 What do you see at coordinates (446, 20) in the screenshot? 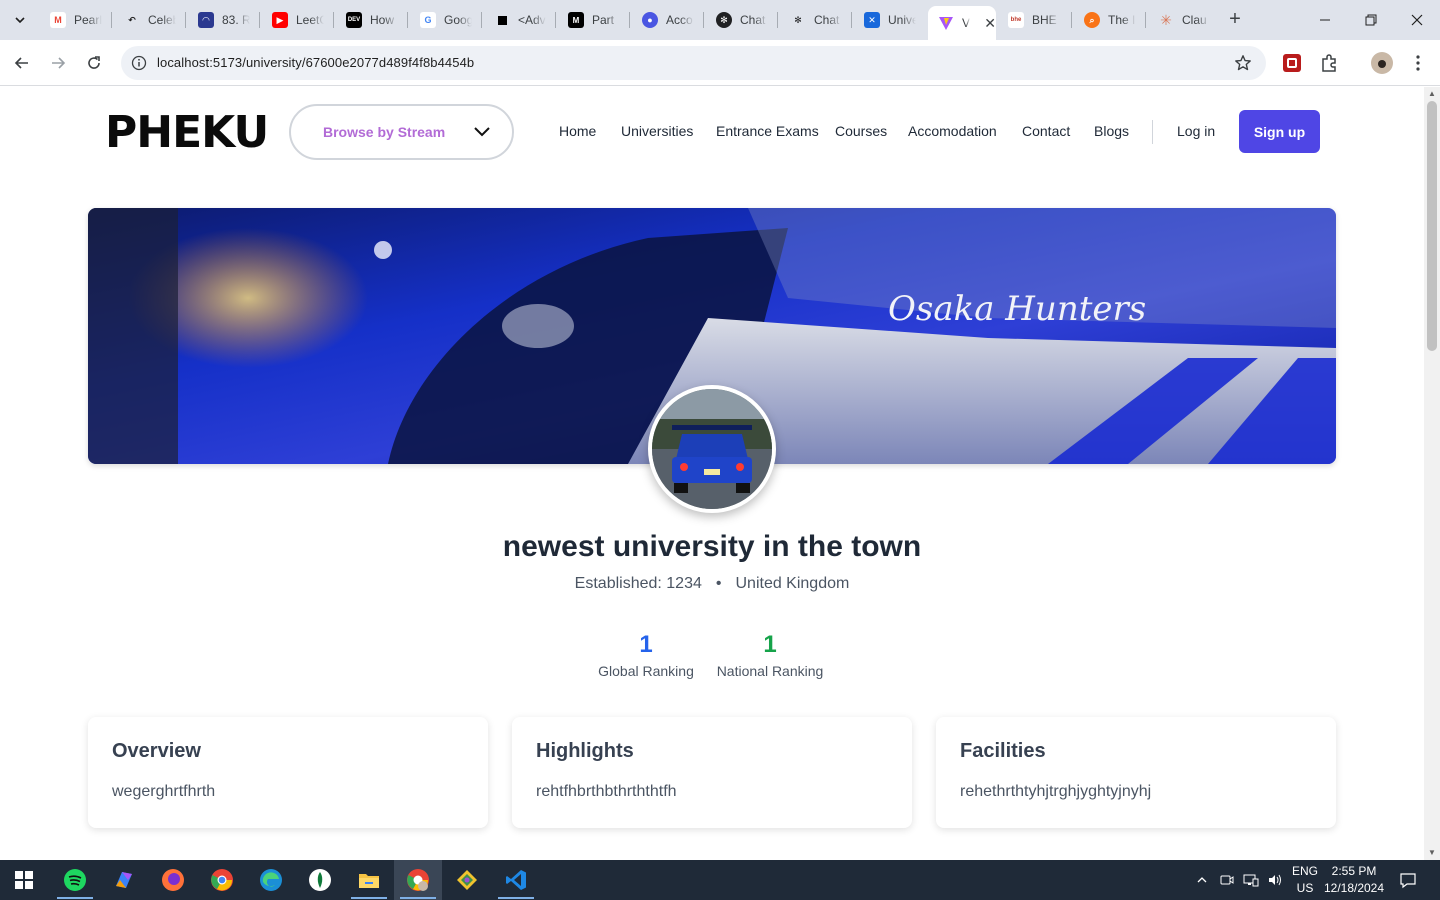
I see `tab-5: G Goog` at bounding box center [446, 20].